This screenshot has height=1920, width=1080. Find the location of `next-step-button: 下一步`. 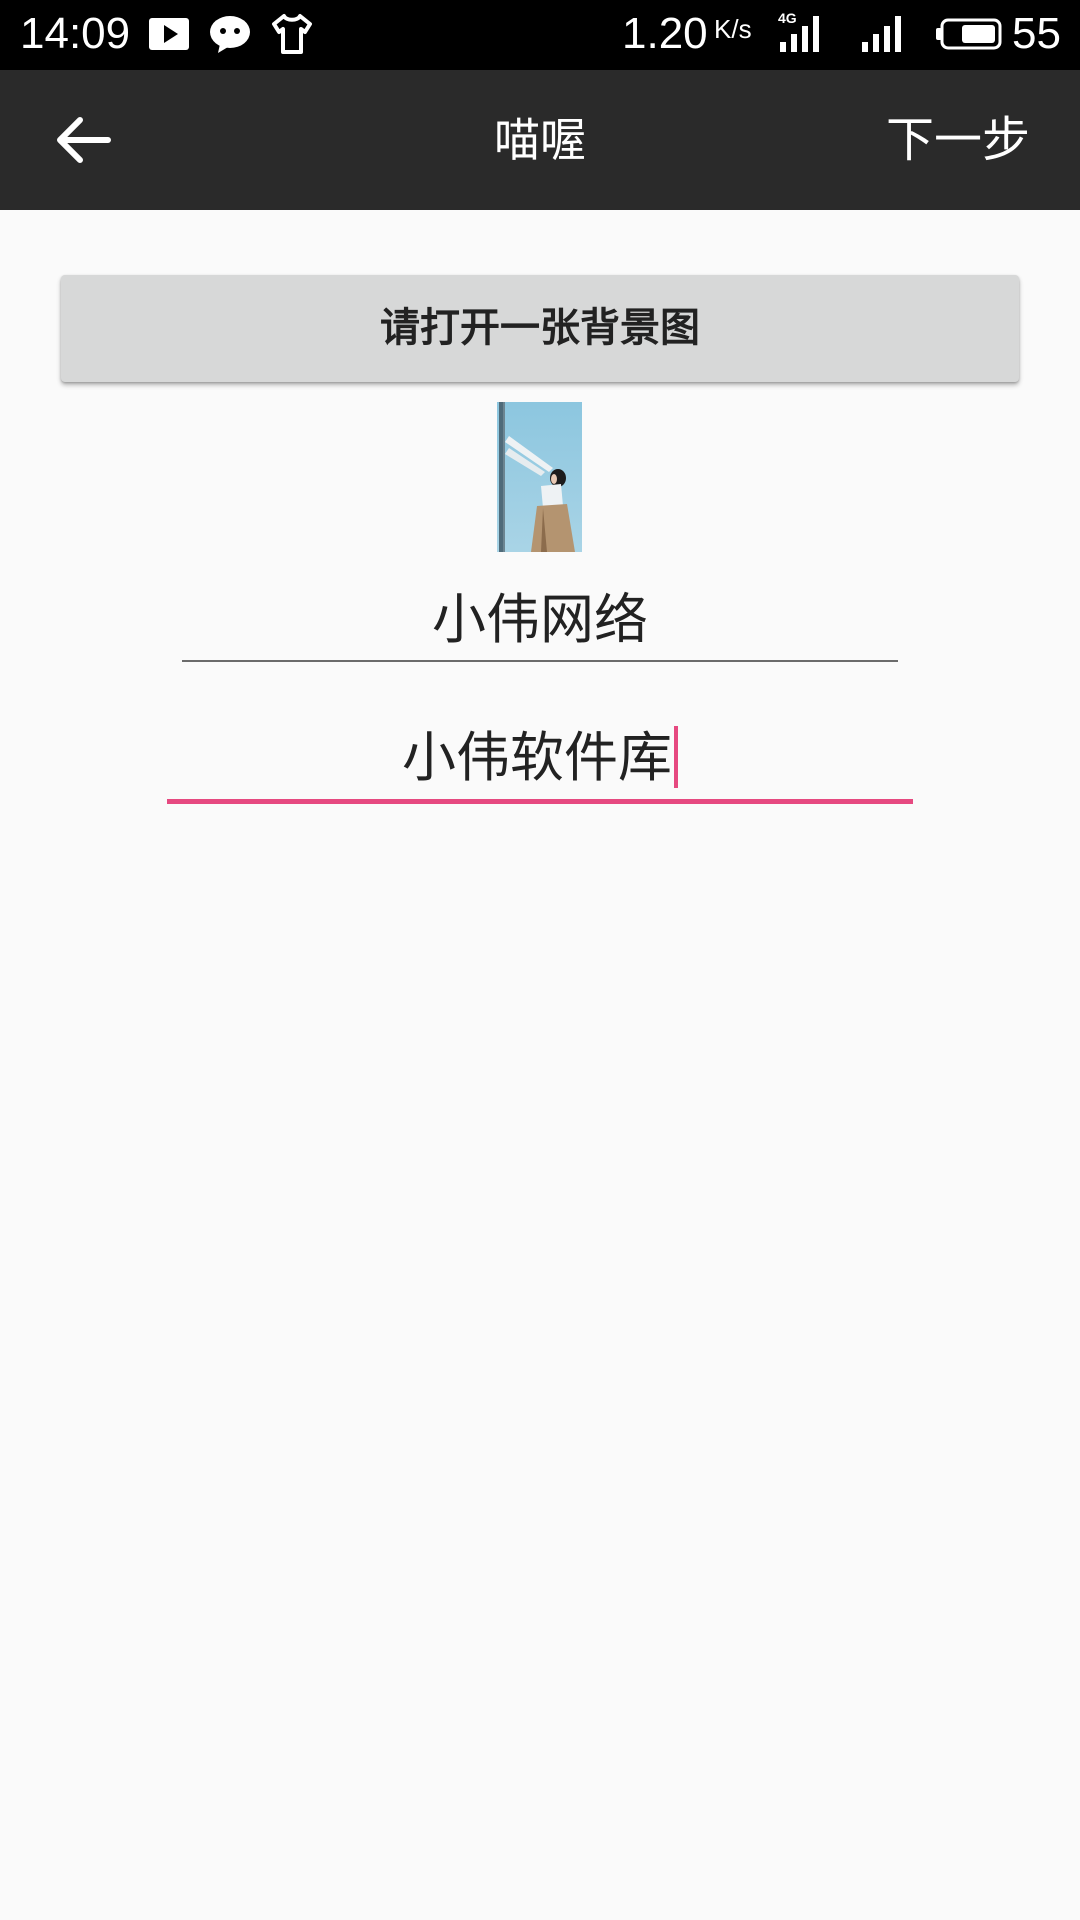

next-step-button: 下一步 is located at coordinates (958, 140).